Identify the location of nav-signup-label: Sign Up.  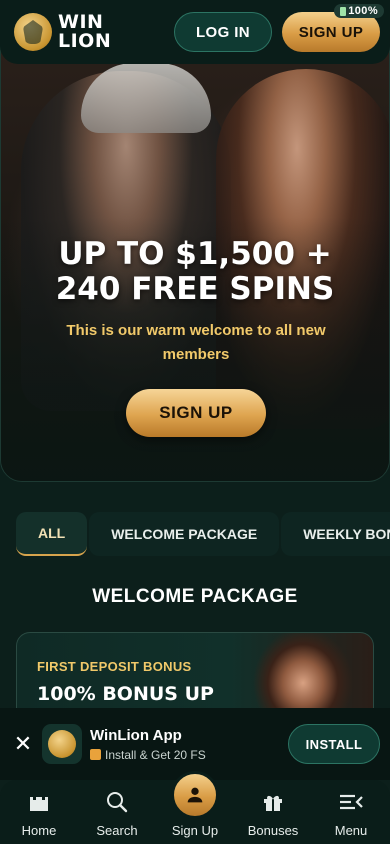
(195, 830).